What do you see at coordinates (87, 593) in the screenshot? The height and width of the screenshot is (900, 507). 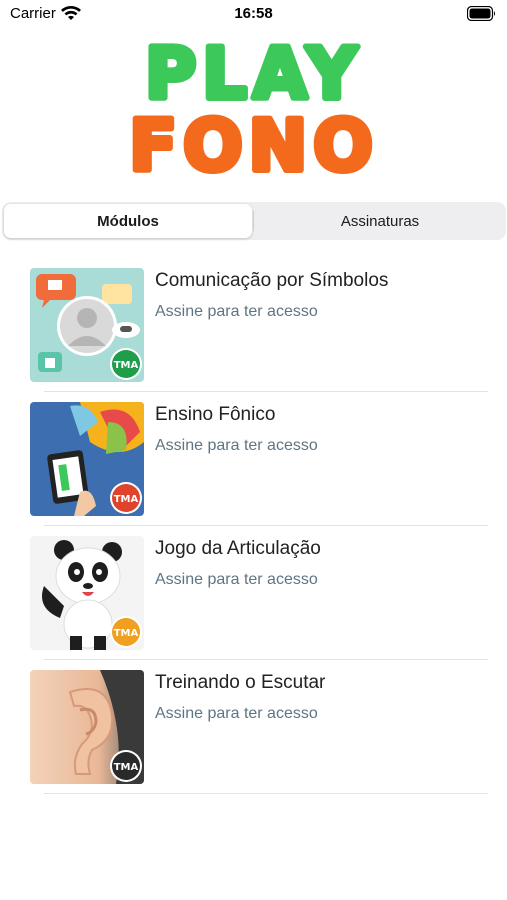 I see `module-thumbnail-jogo-articulacao: TMA` at bounding box center [87, 593].